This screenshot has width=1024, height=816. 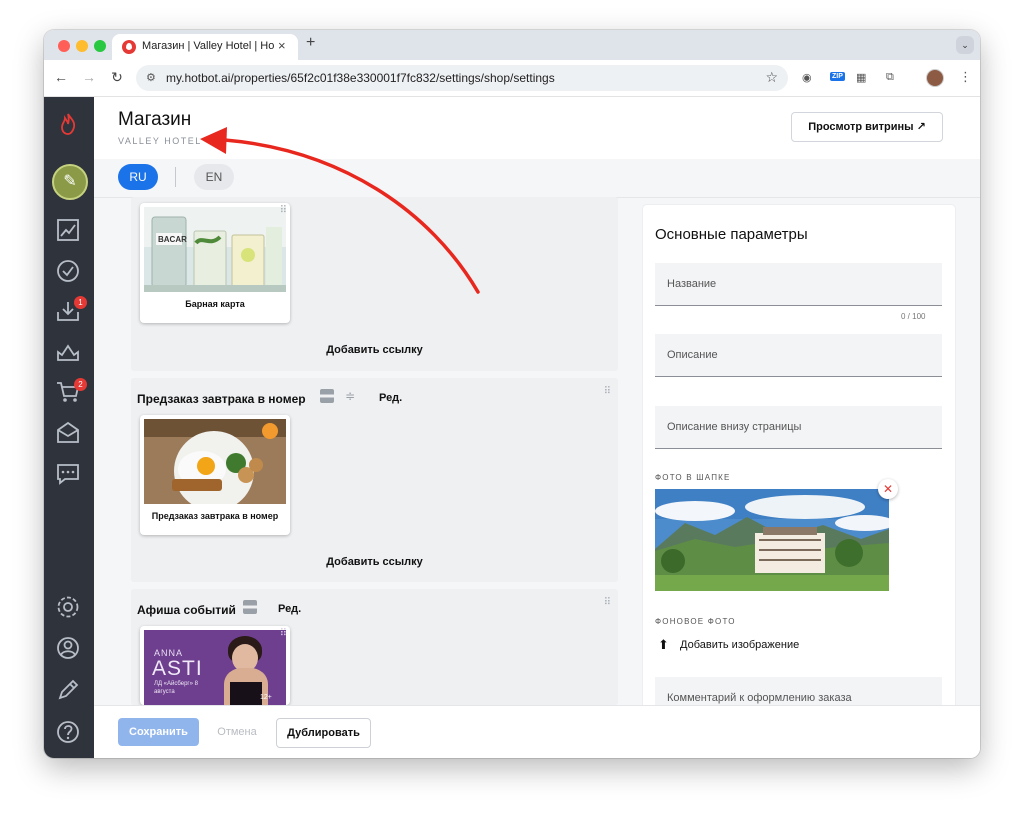 What do you see at coordinates (740, 645) in the screenshot?
I see `add-image-label: Добавить изображение` at bounding box center [740, 645].